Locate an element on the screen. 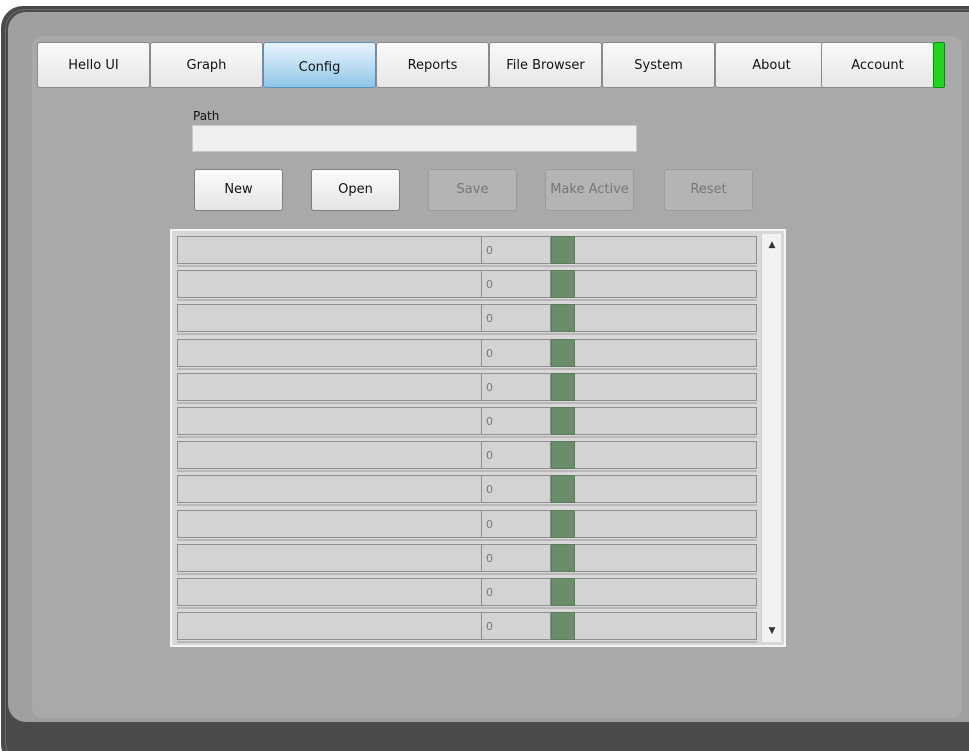  path-input is located at coordinates (414, 138).